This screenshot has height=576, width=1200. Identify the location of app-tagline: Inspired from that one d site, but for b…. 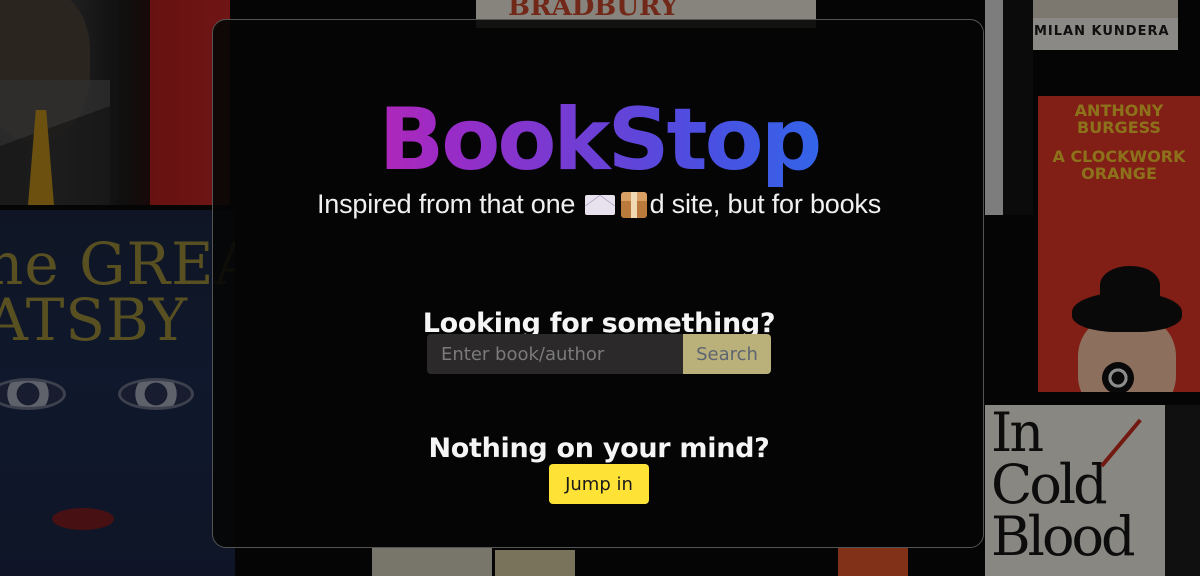
(598, 204).